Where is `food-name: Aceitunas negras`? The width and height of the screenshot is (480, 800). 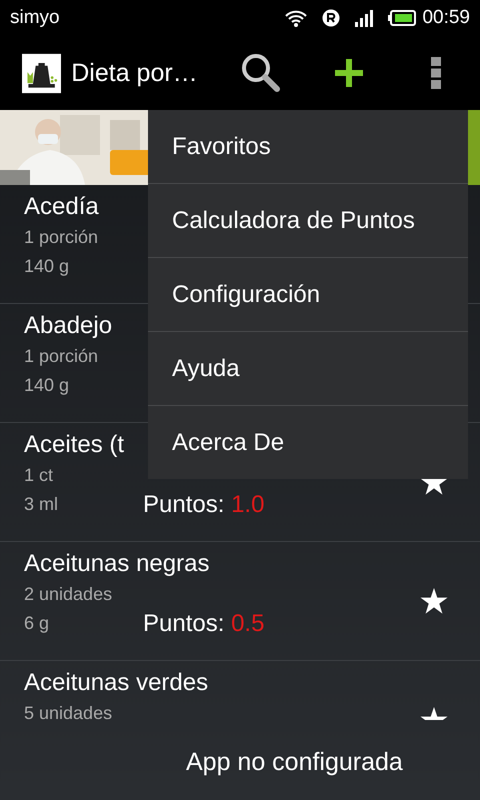
food-name: Aceitunas negras is located at coordinates (117, 564).